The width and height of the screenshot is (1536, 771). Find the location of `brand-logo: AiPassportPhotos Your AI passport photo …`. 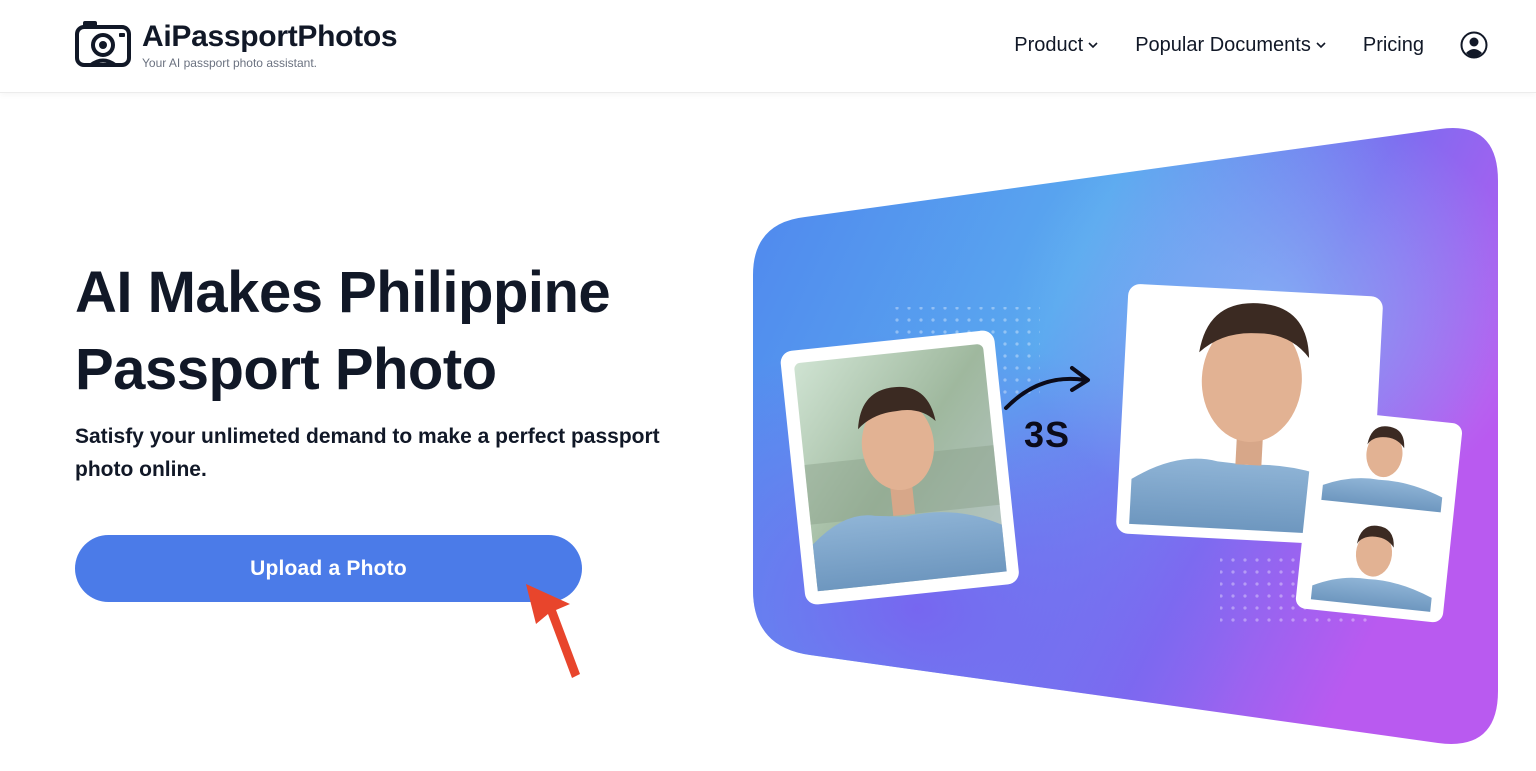

brand-logo: AiPassportPhotos Your AI passport photo … is located at coordinates (236, 44).